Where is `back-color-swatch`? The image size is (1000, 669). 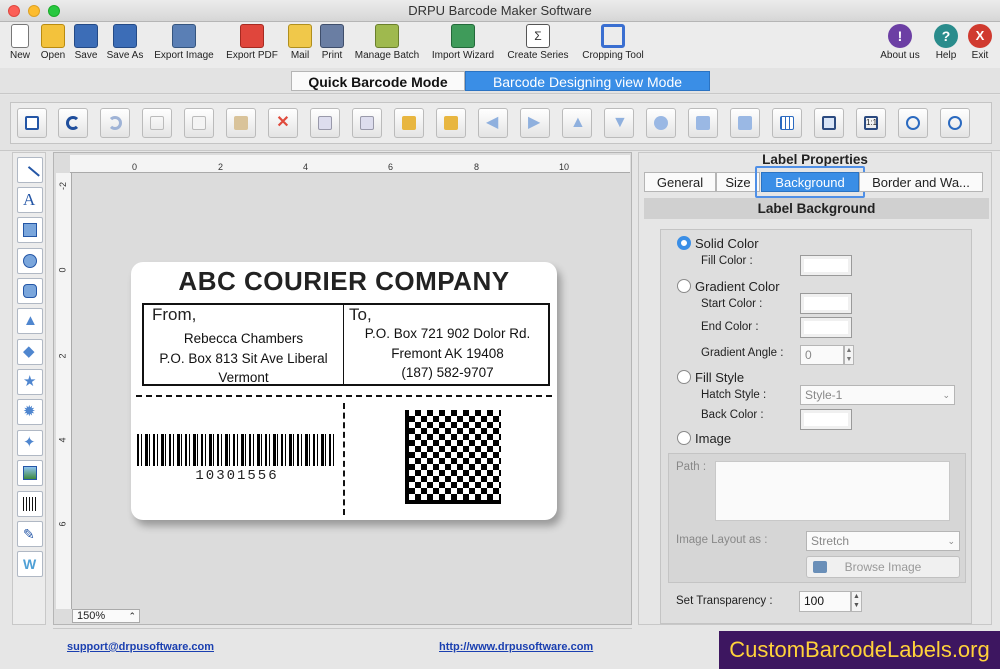 back-color-swatch is located at coordinates (826, 419).